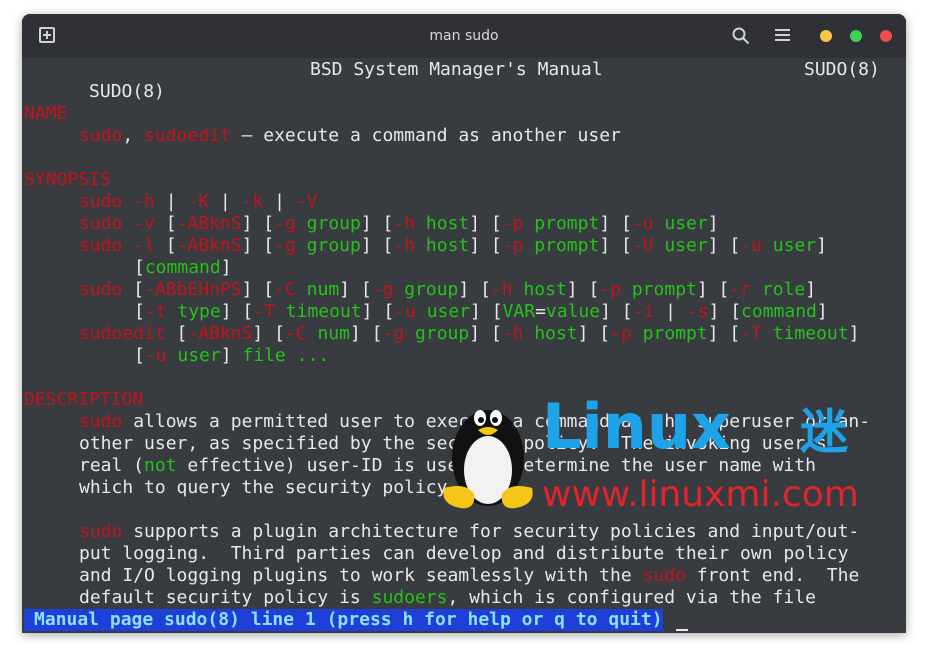  What do you see at coordinates (826, 36) in the screenshot?
I see `minimize-button` at bounding box center [826, 36].